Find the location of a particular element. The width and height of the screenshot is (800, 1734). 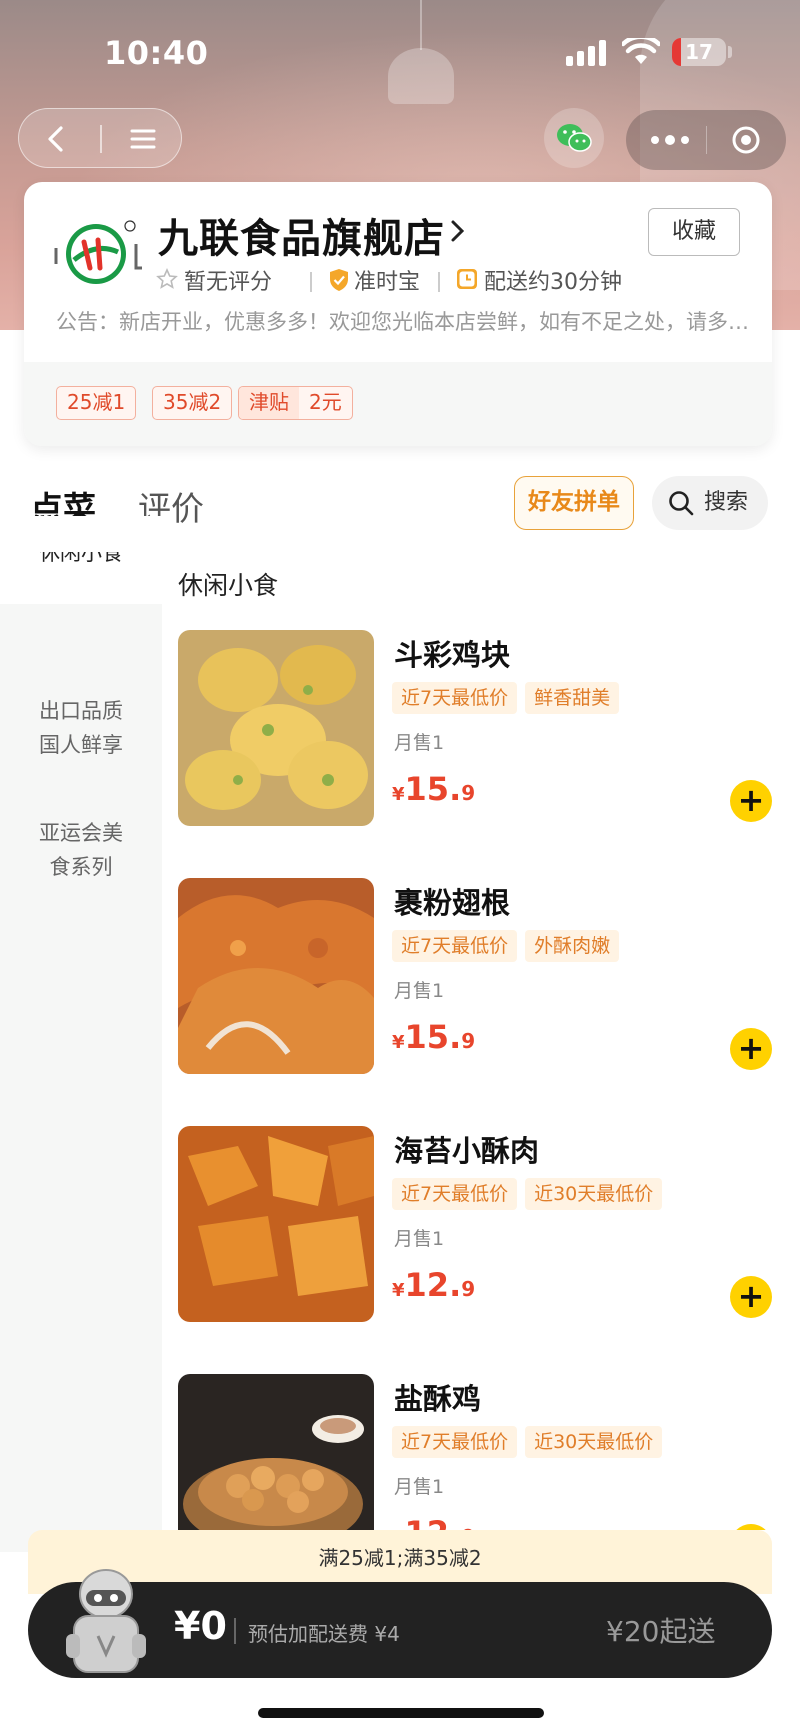

store-logo is located at coordinates (98, 252).